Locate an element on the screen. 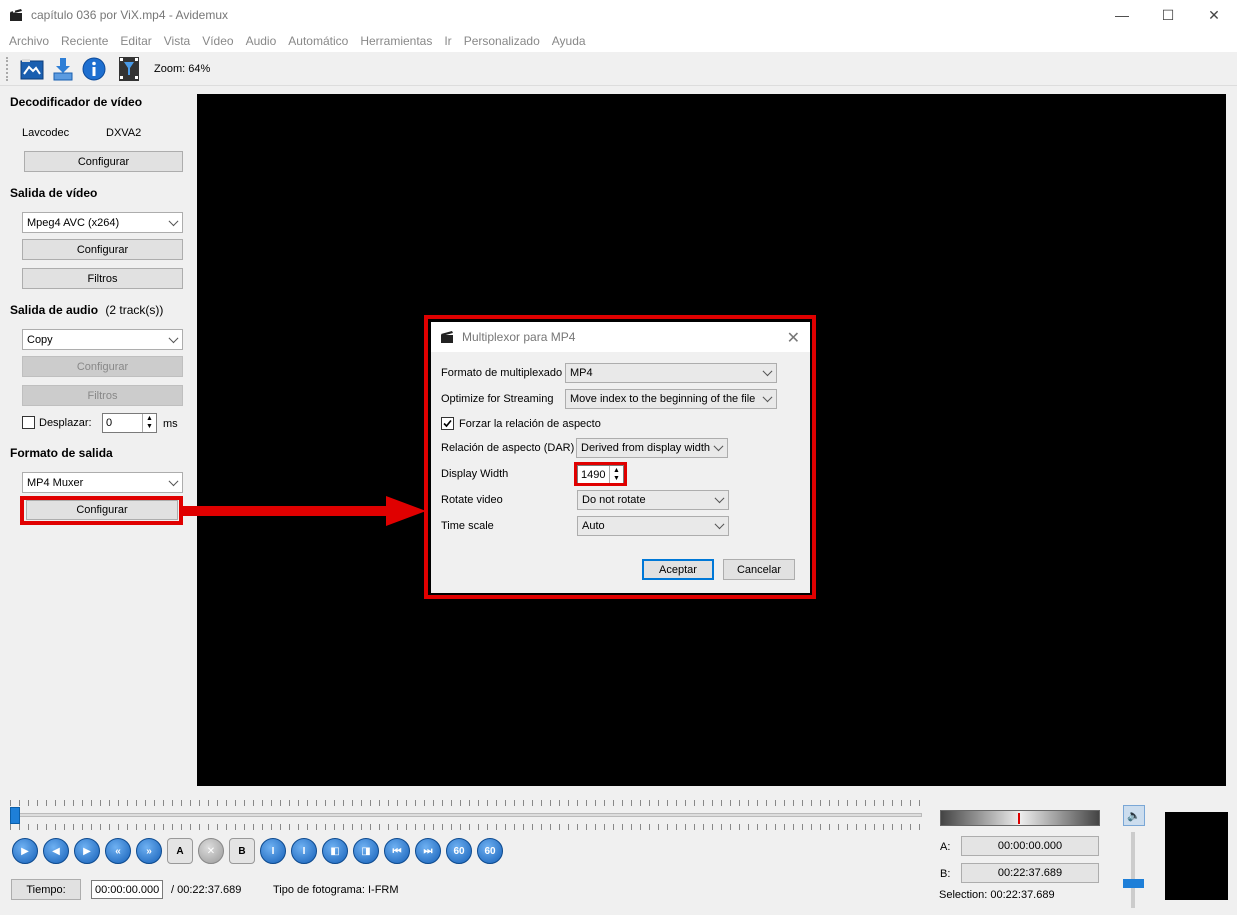  clapperboard-icon is located at coordinates (16, 15).